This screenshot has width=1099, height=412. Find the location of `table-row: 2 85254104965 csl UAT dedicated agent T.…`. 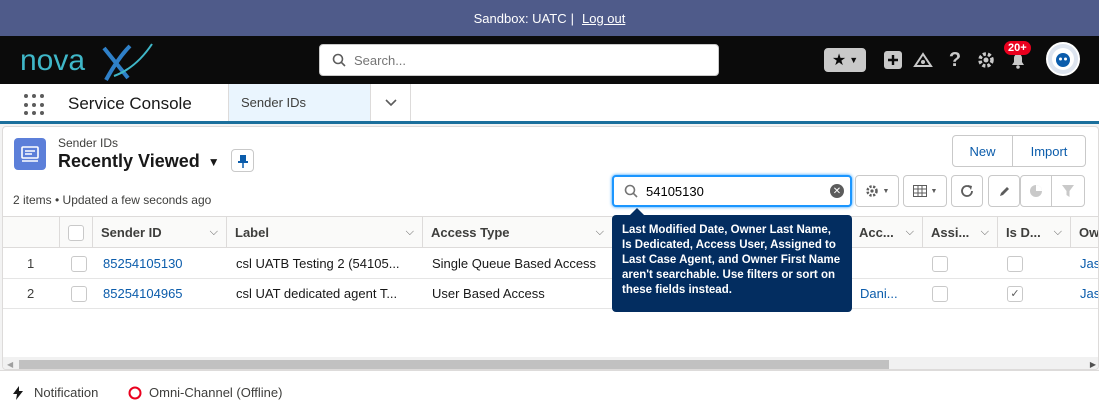

table-row: 2 85254104965 csl UAT dedicated agent T.… is located at coordinates (550, 294).